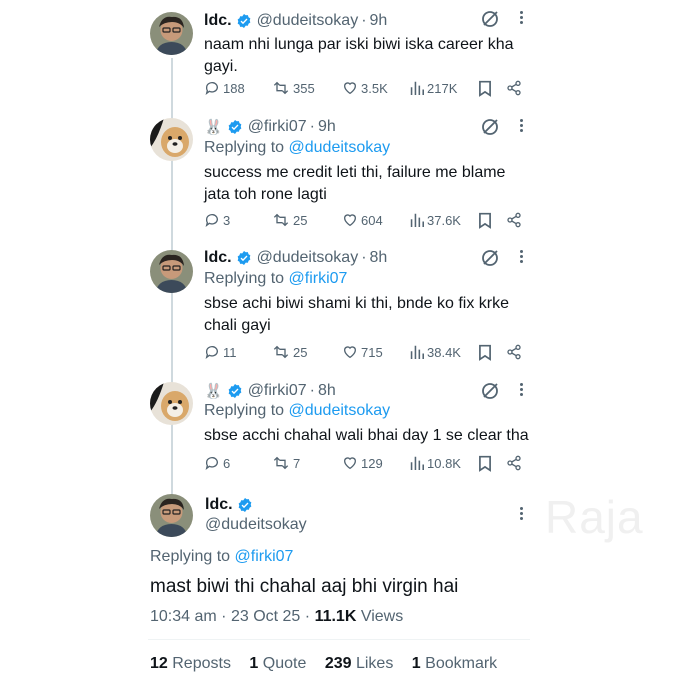 This screenshot has height=680, width=680. Describe the element at coordinates (359, 663) in the screenshot. I see `likes-stat: 239 Likes` at that location.